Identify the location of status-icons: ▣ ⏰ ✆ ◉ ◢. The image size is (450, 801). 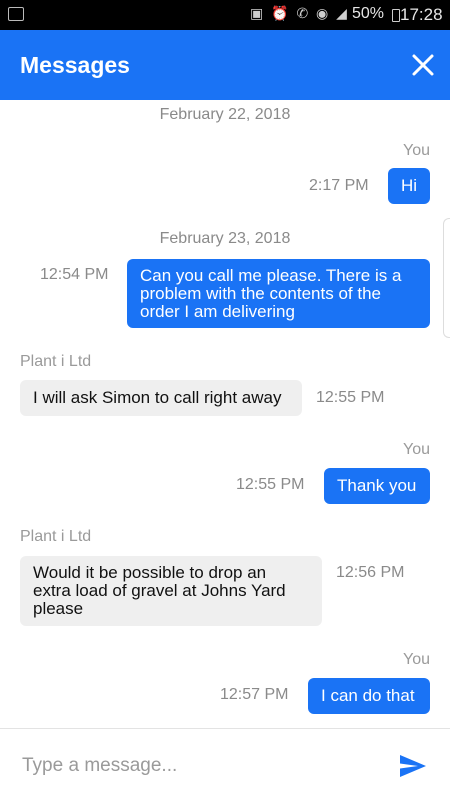
(299, 13).